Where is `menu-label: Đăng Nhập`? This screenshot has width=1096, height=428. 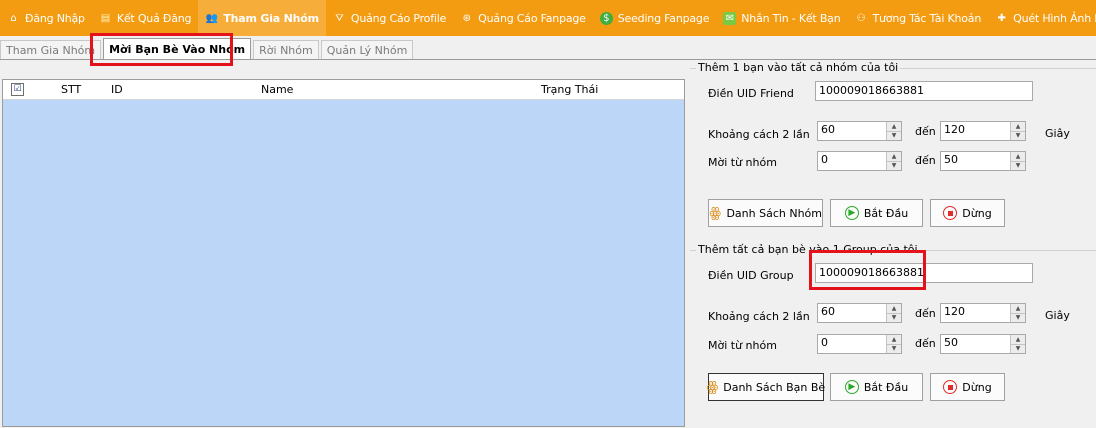
menu-label: Đăng Nhập is located at coordinates (55, 18).